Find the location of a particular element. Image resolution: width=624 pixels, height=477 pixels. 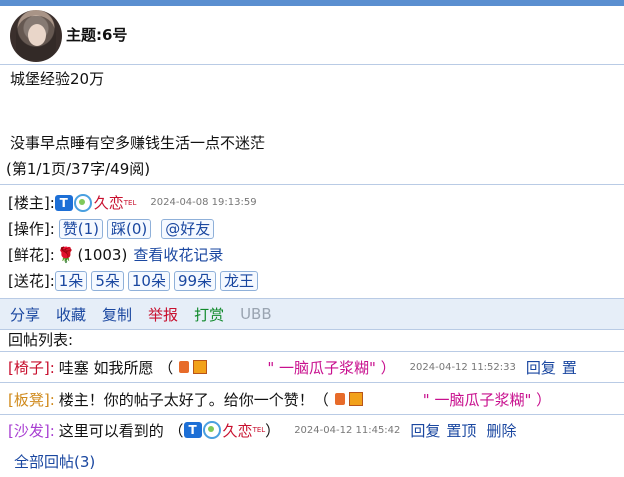

copy-link: 复制 is located at coordinates (117, 314).